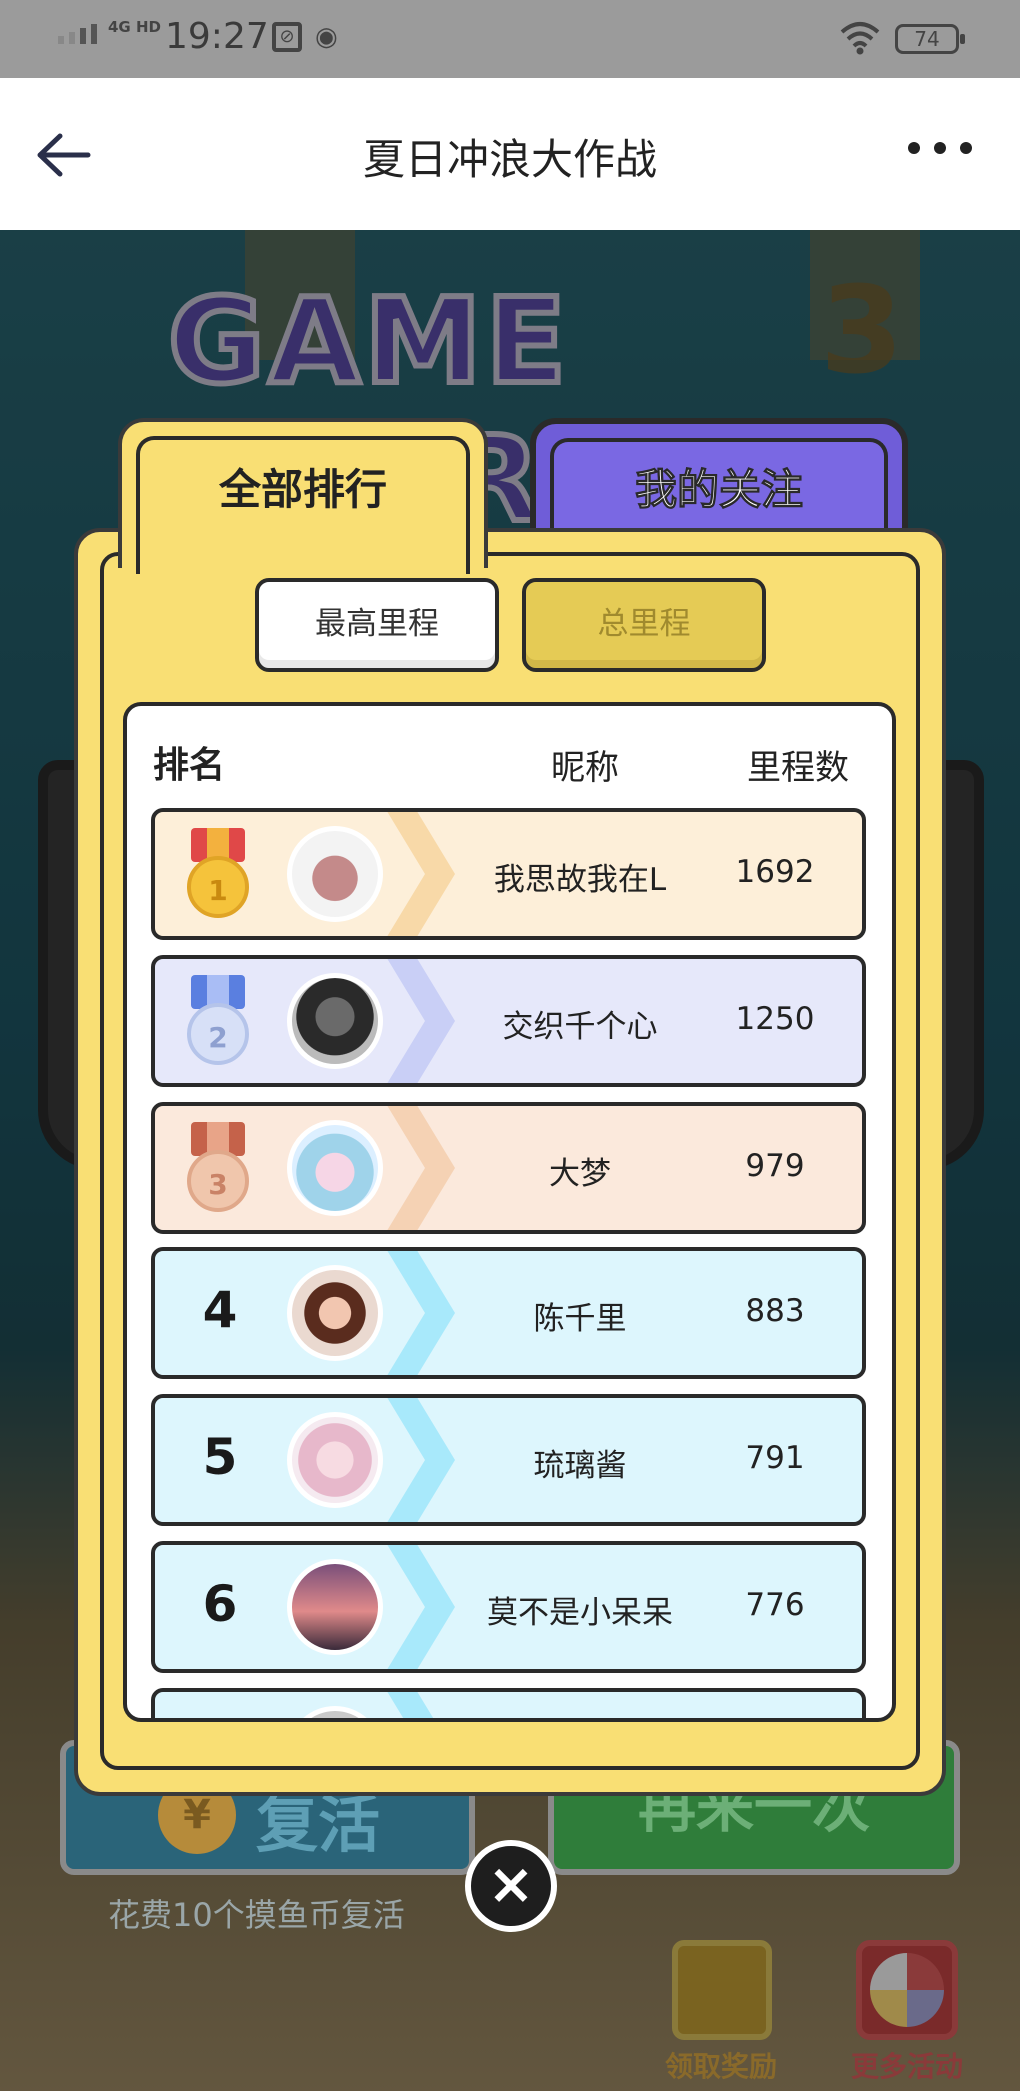 The height and width of the screenshot is (2091, 1020). Describe the element at coordinates (580, 1613) in the screenshot. I see `player-name: 莫不是小呆呆` at that location.